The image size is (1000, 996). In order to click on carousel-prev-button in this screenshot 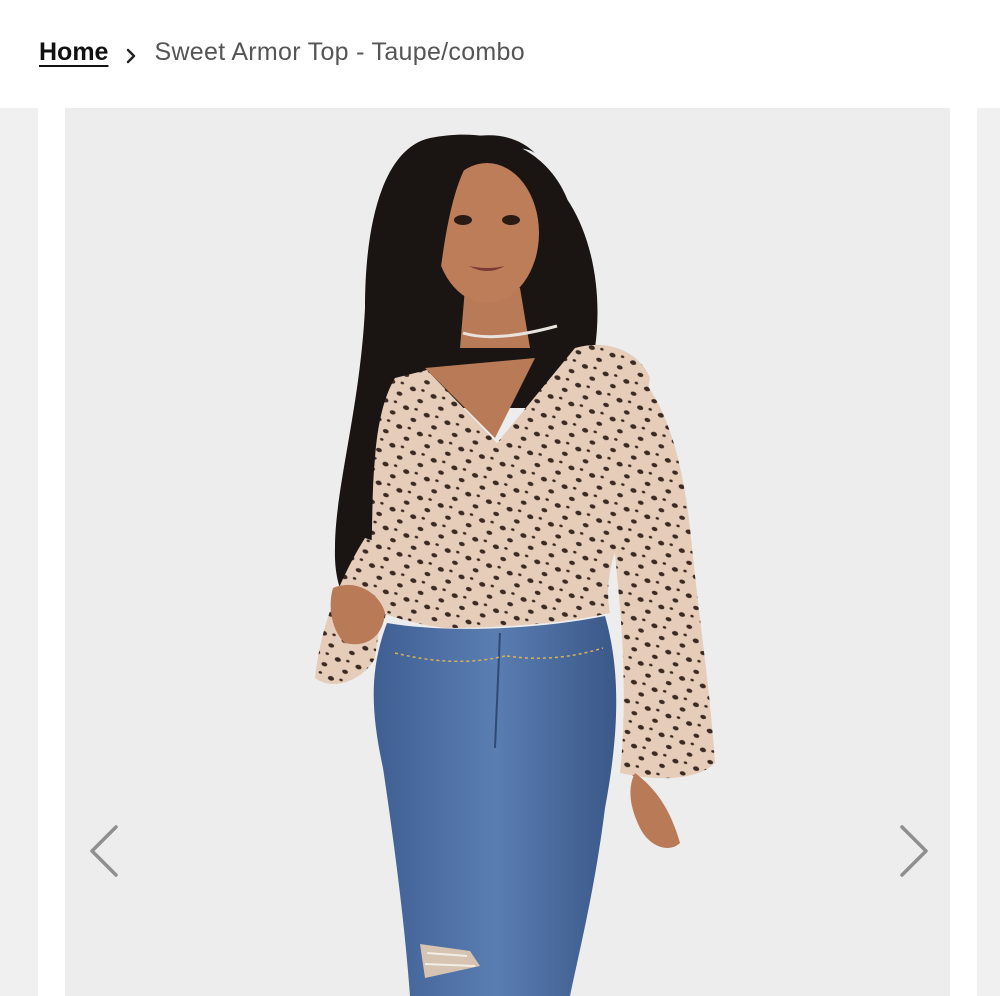, I will do `click(106, 851)`.